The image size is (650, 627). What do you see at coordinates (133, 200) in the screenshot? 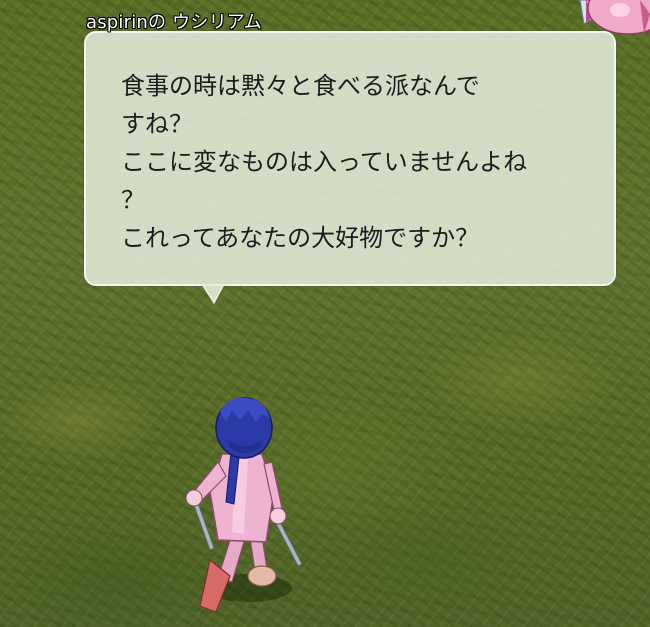
I see `message-line: ？` at bounding box center [133, 200].